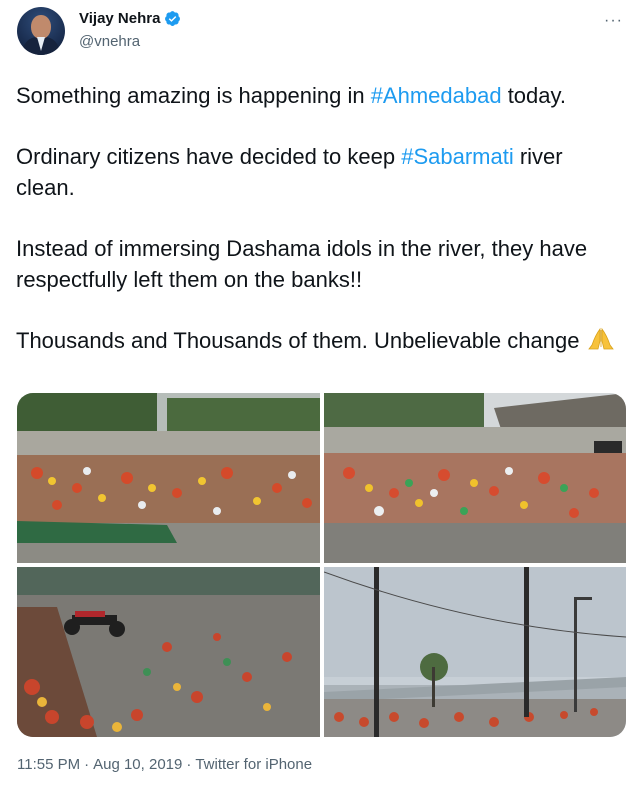 Image resolution: width=640 pixels, height=788 pixels. I want to click on tweet-text-segment: Ordinary citizens have decided to keep, so click(209, 156).